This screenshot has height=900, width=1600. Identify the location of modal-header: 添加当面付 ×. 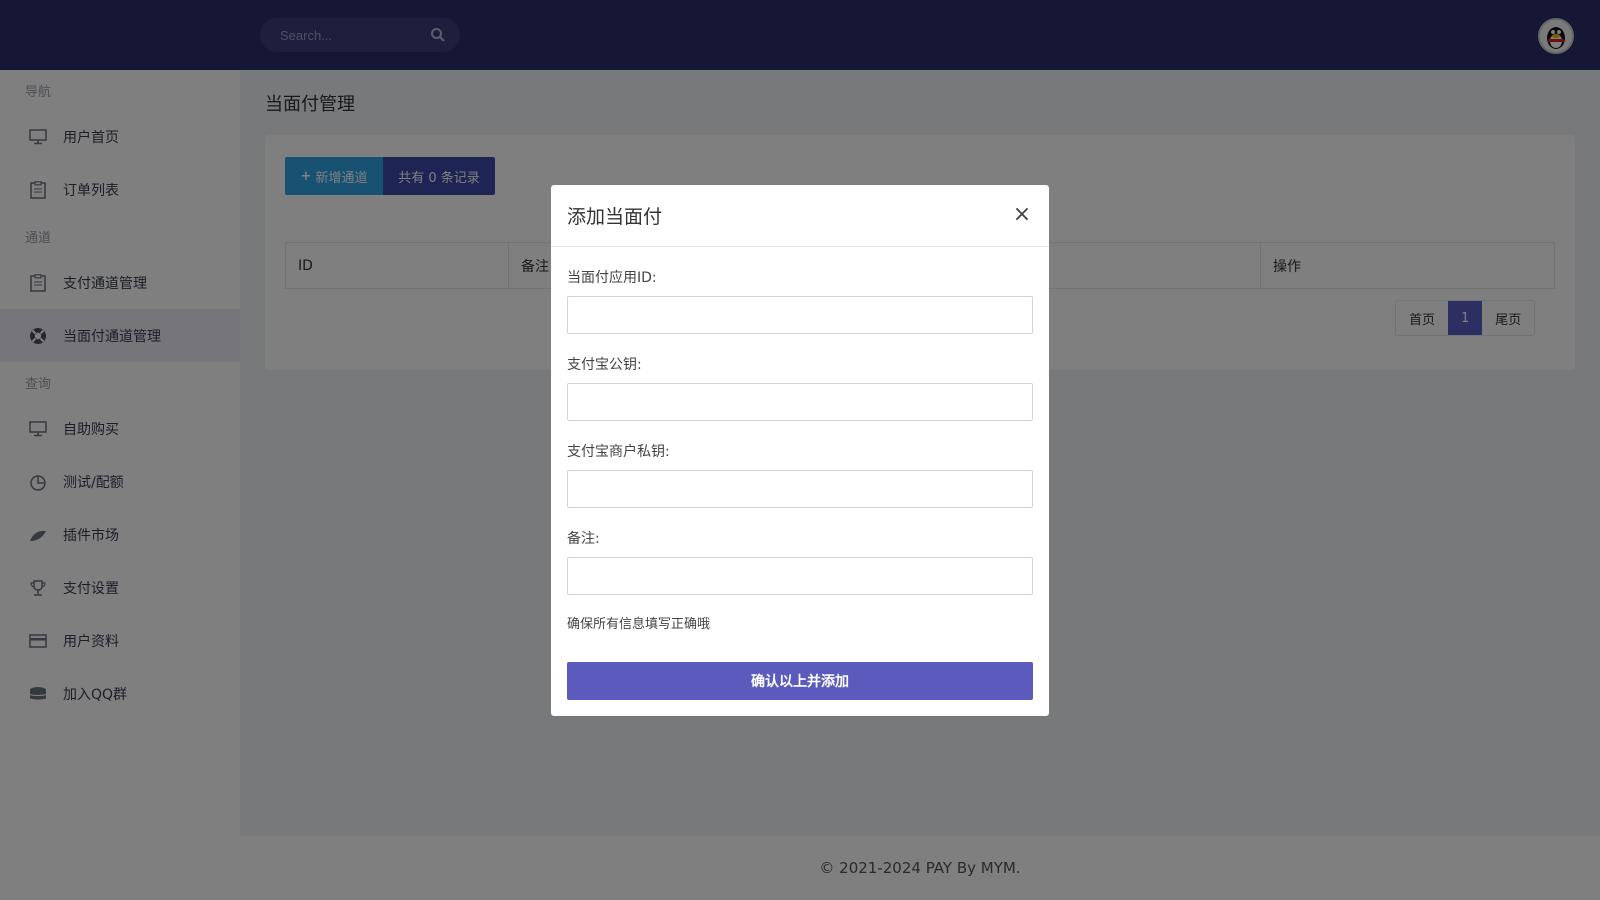
(800, 216).